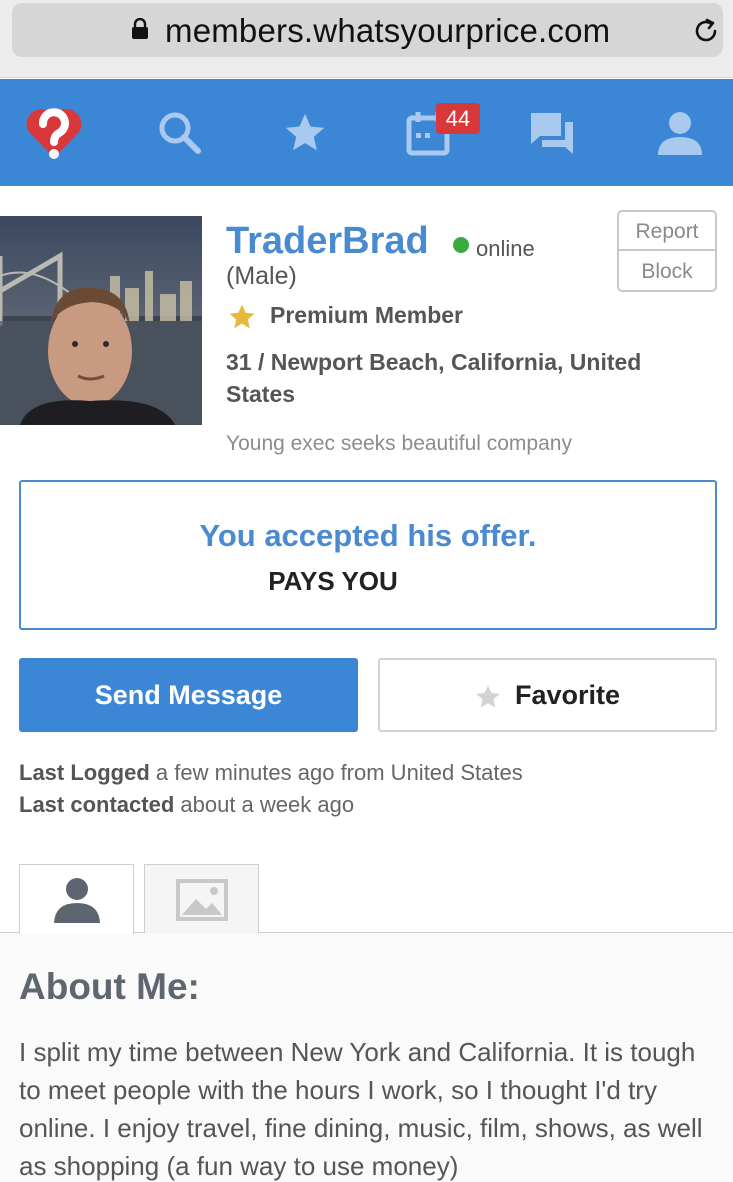 This screenshot has width=733, height=1182. What do you see at coordinates (505, 248) in the screenshot?
I see `online-status-label: online` at bounding box center [505, 248].